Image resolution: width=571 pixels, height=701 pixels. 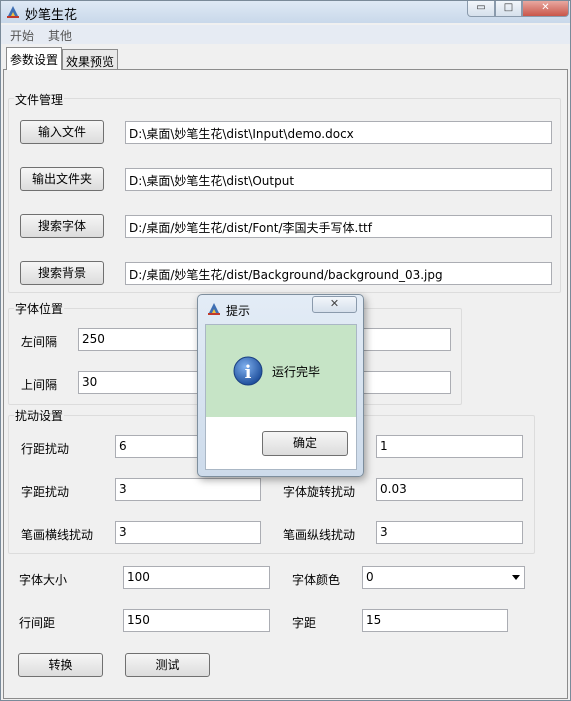 What do you see at coordinates (62, 226) in the screenshot?
I see `search-font-button: 搜索字体` at bounding box center [62, 226].